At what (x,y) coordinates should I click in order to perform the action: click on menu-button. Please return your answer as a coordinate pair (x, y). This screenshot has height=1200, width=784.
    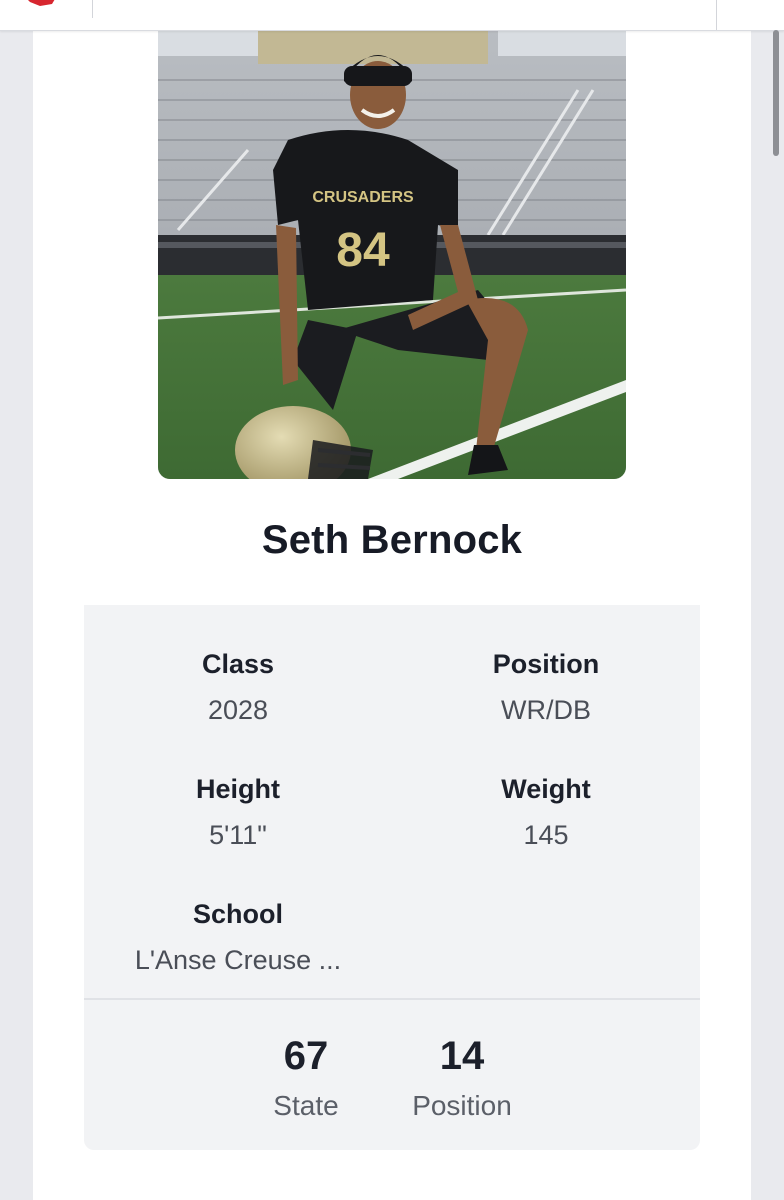
    Looking at the image, I should click on (750, 15).